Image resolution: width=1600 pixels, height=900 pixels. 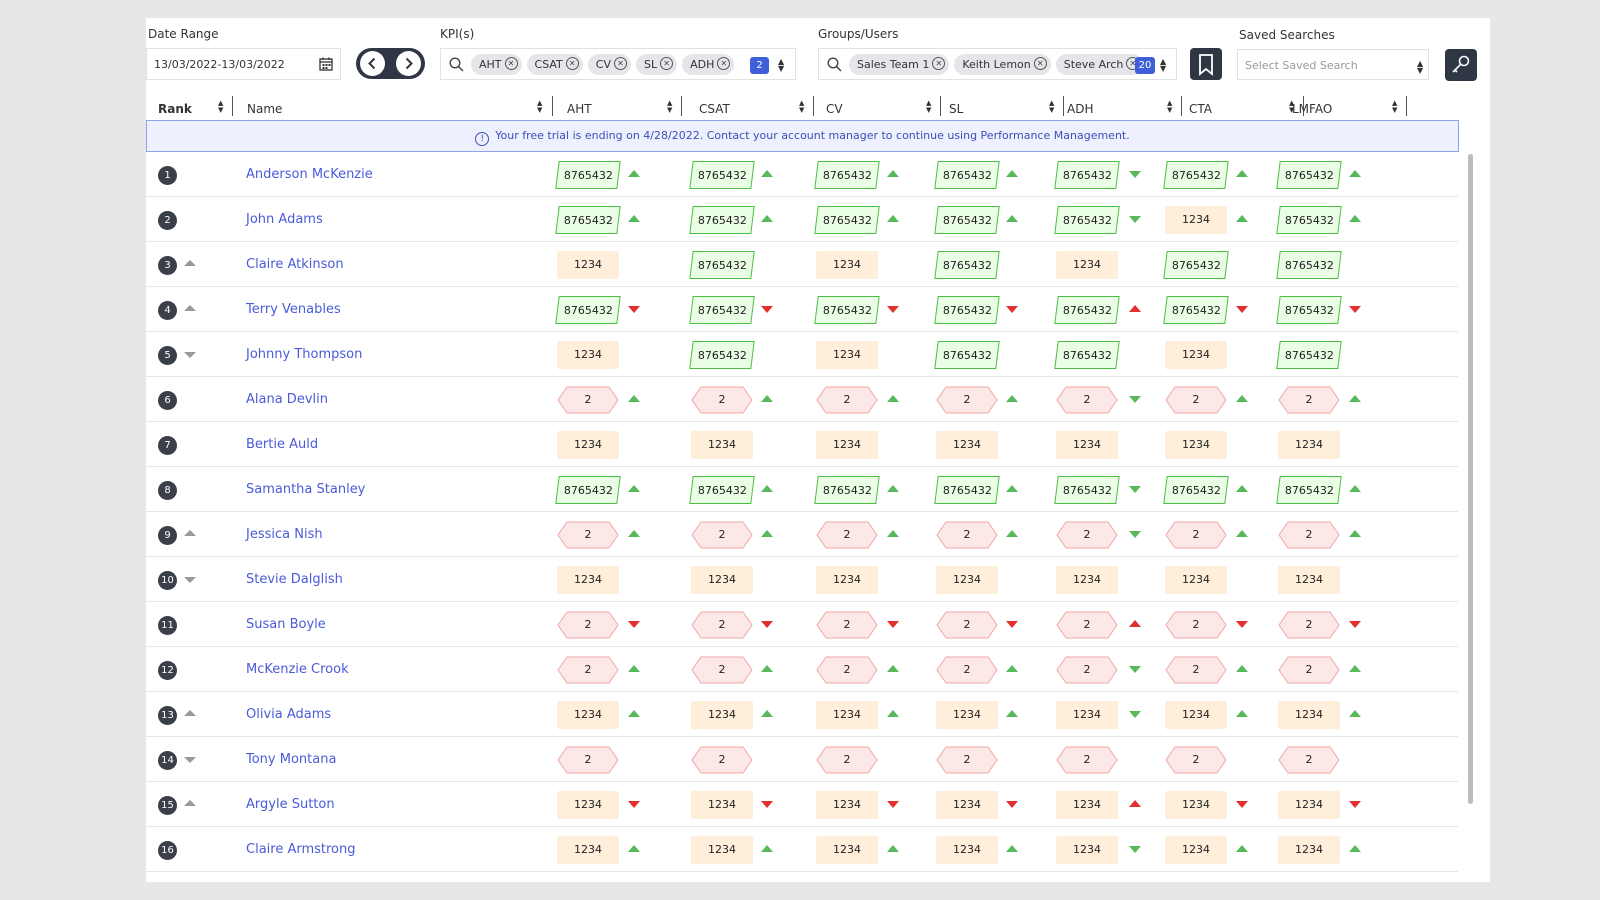 What do you see at coordinates (1163, 65) in the screenshot?
I see `groups-dropdown-arrows: ▲ ▼` at bounding box center [1163, 65].